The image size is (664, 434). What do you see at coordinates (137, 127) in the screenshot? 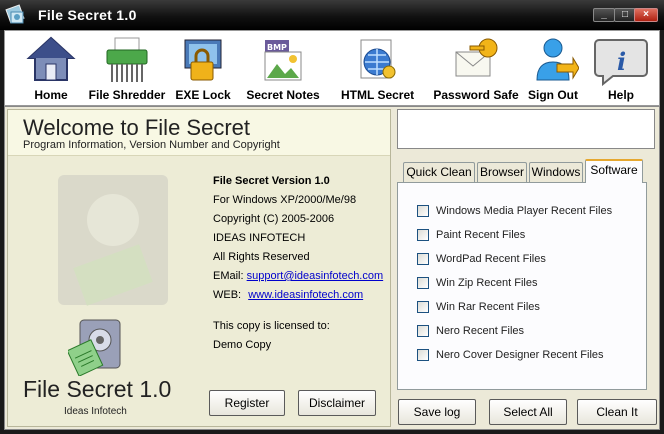
I see `welcome-title: Welcome to File Secret` at bounding box center [137, 127].